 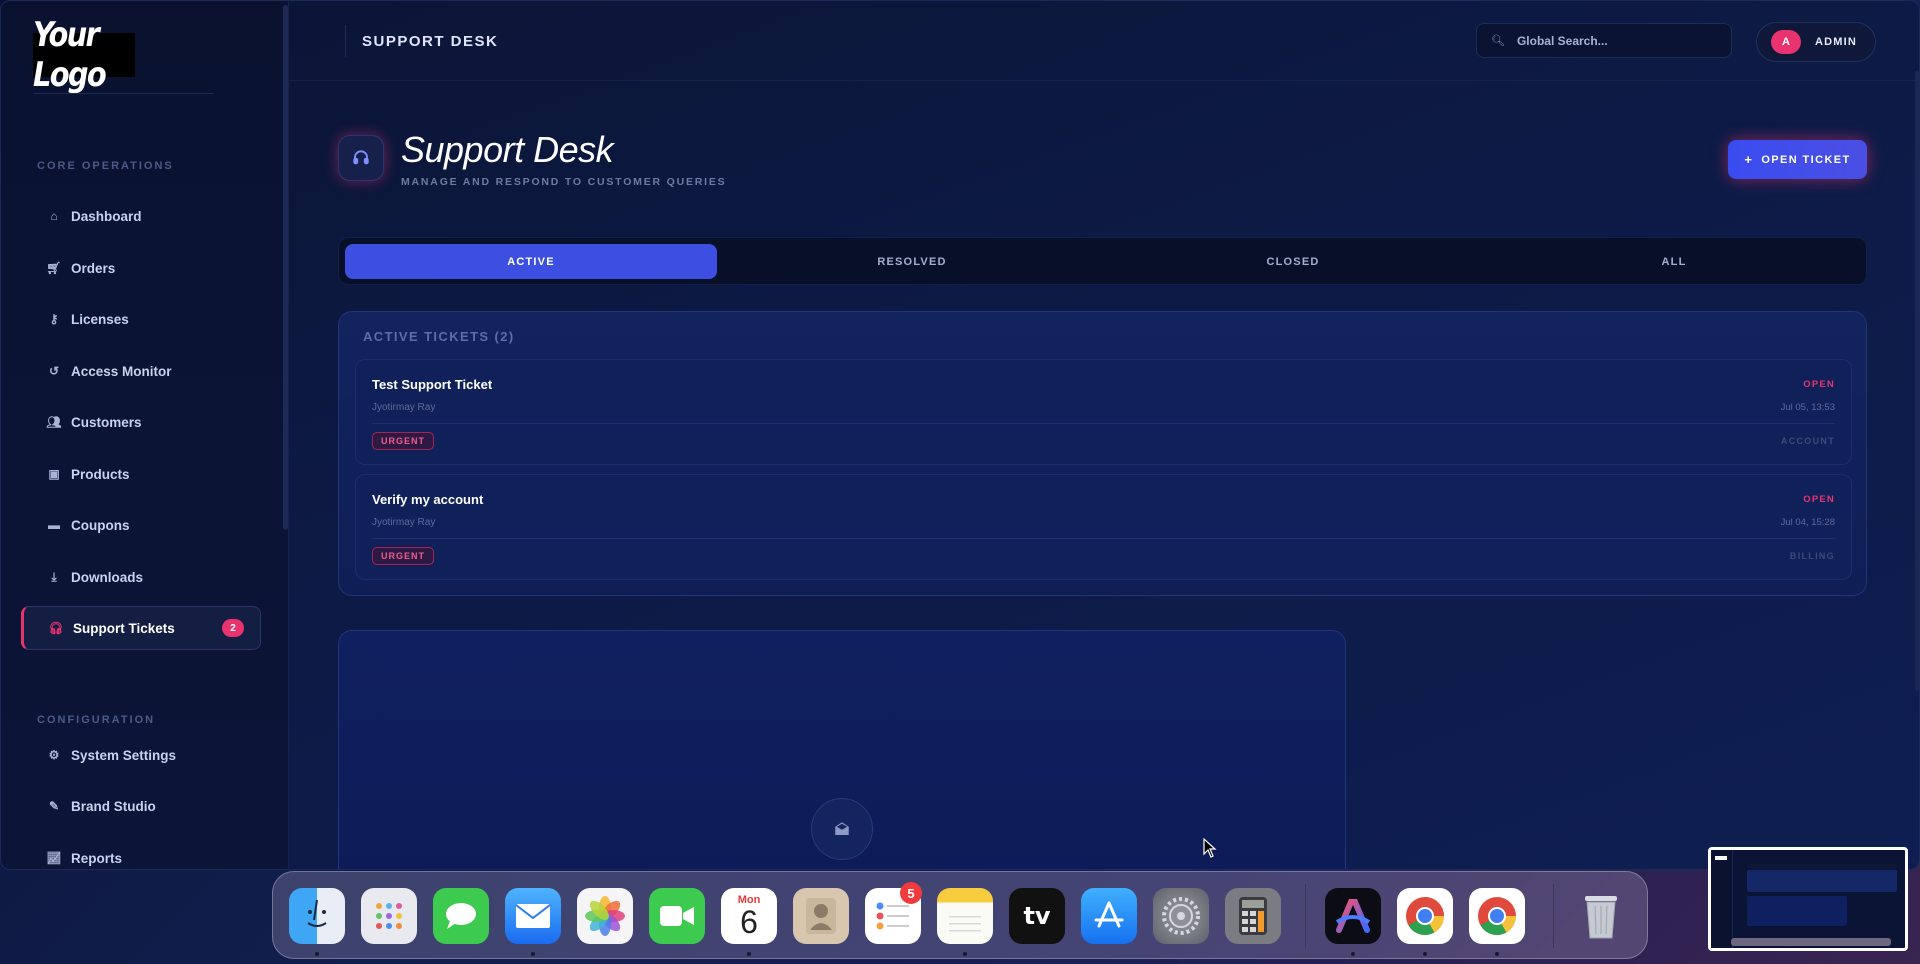 What do you see at coordinates (428, 499) in the screenshot?
I see `ticket-subject: Verify my account` at bounding box center [428, 499].